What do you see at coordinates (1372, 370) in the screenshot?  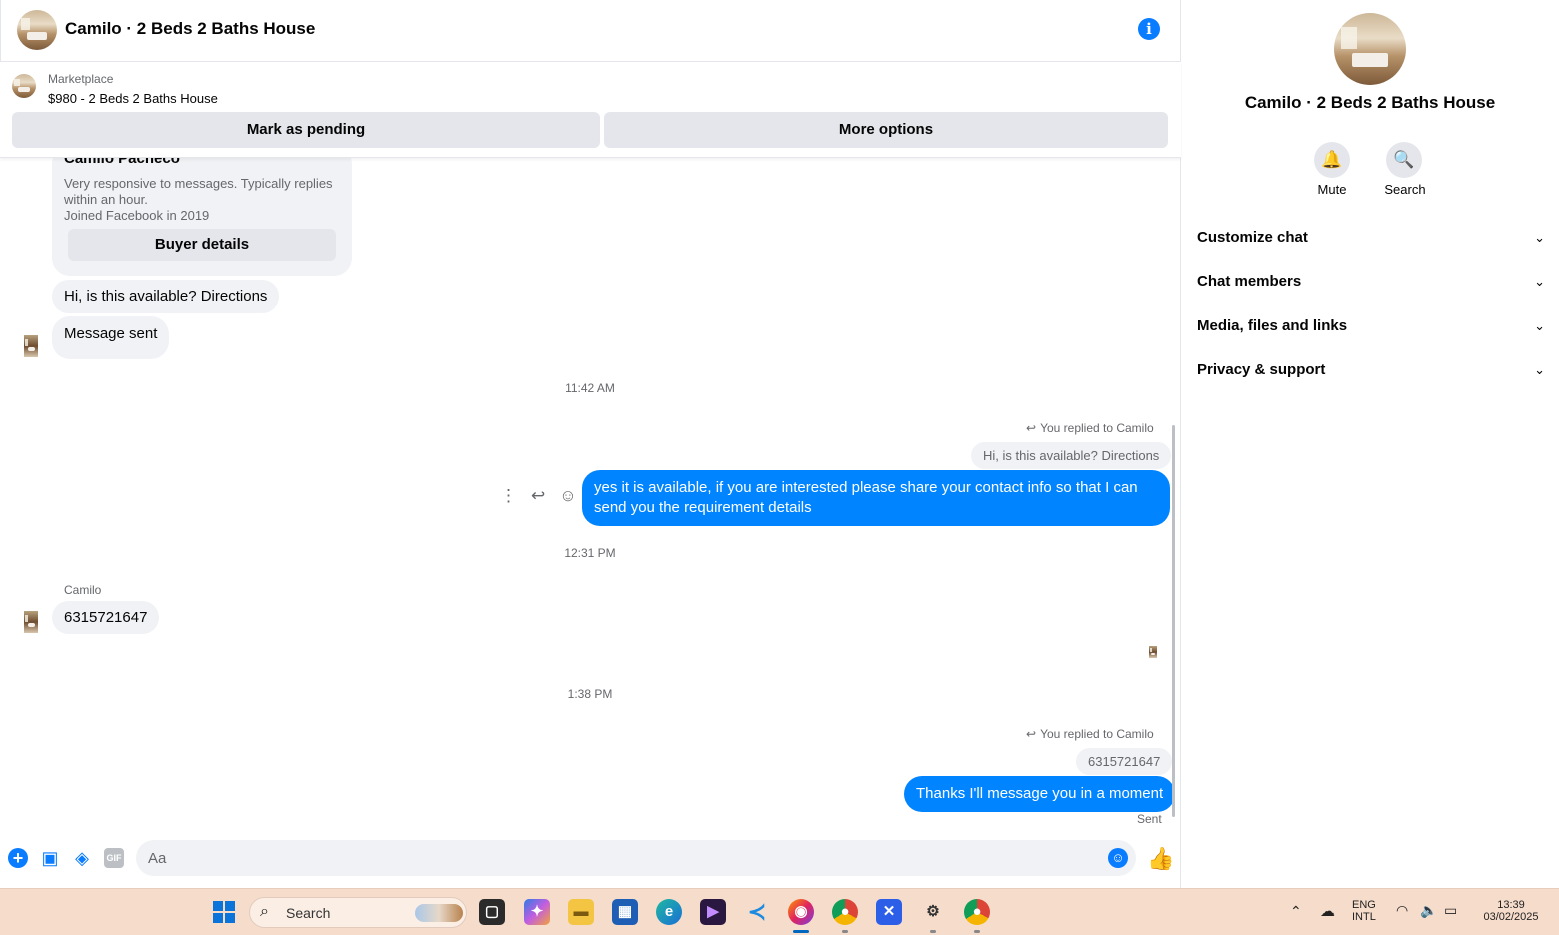 I see `privacy-support-row: Privacy & support ⌄` at bounding box center [1372, 370].